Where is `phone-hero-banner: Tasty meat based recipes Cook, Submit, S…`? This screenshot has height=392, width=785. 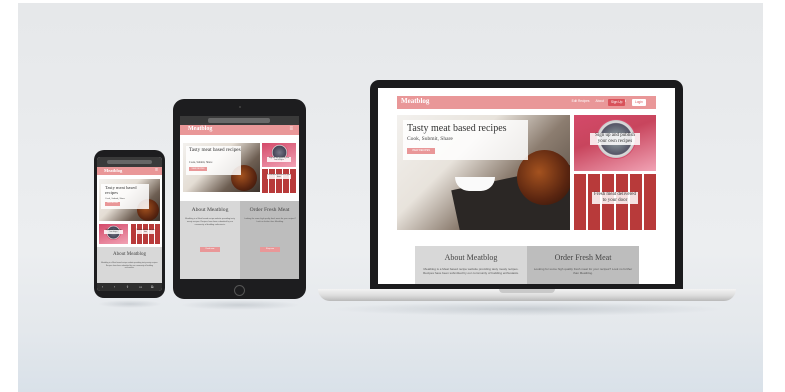
phone-hero-banner: Tasty meat based recipes Cook, Submit, S… is located at coordinates (129, 200).